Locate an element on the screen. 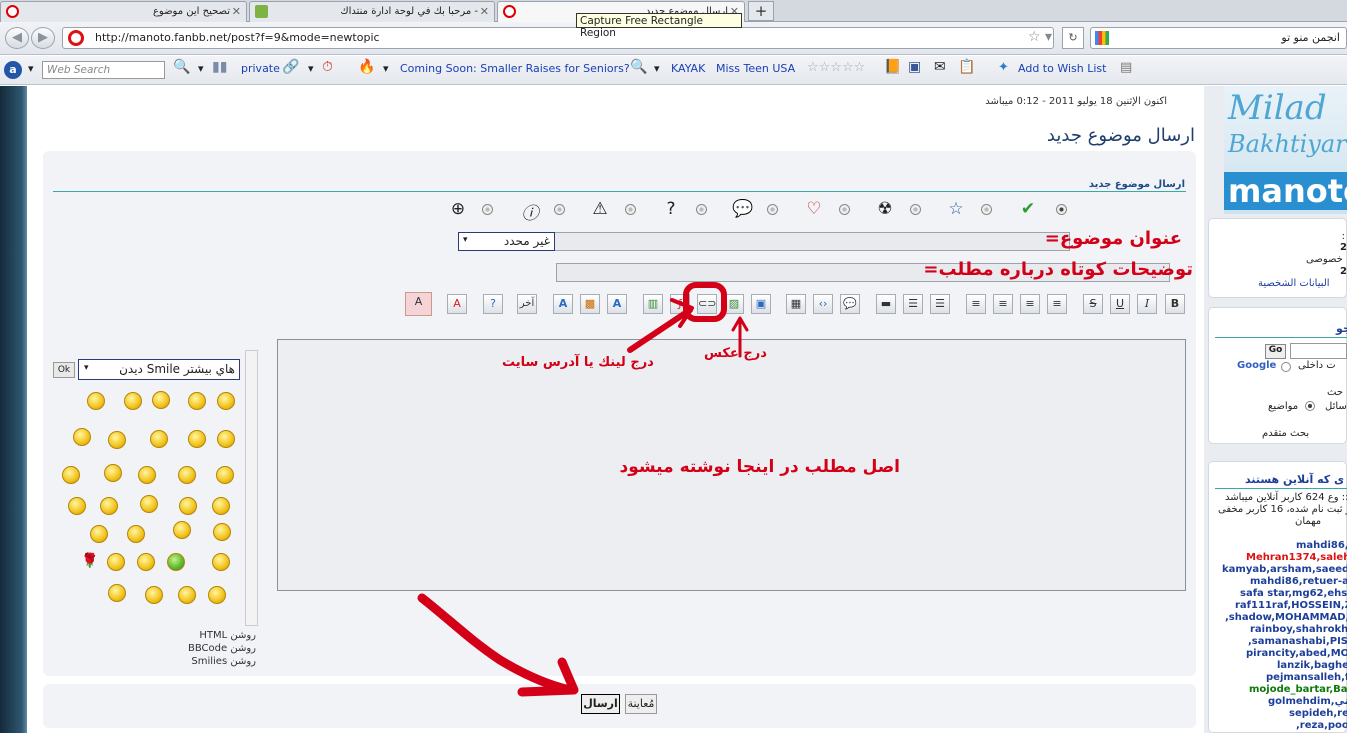  browser-tab: تصحيح اين موضوع ✕ is located at coordinates (123, 11).